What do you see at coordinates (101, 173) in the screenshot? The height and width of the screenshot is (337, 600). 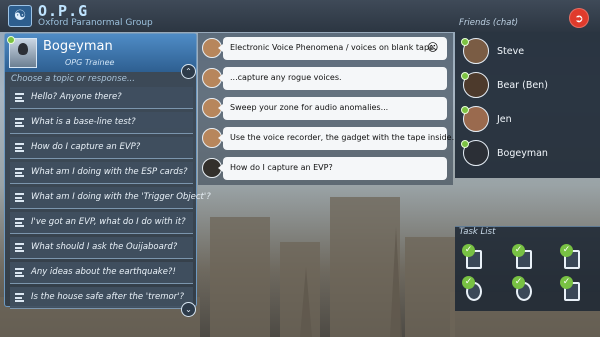 I see `topic-item: What am I doing with the ESP cards?` at bounding box center [101, 173].